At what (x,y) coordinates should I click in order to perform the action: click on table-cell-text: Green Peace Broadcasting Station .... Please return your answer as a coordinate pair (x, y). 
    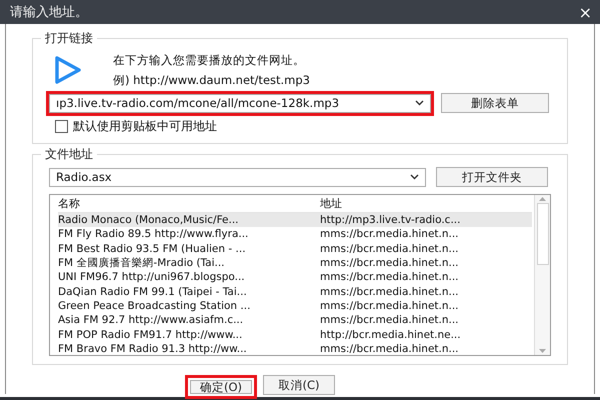
    Looking at the image, I should click on (155, 305).